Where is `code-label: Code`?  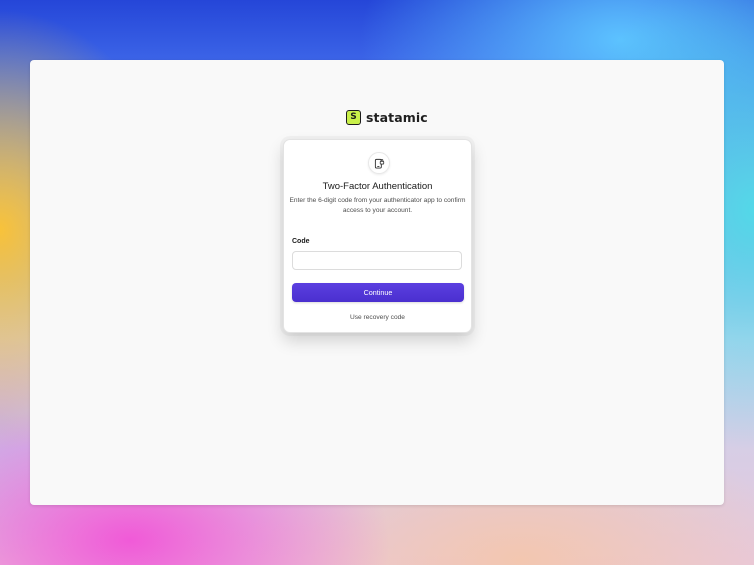
code-label: Code is located at coordinates (301, 241).